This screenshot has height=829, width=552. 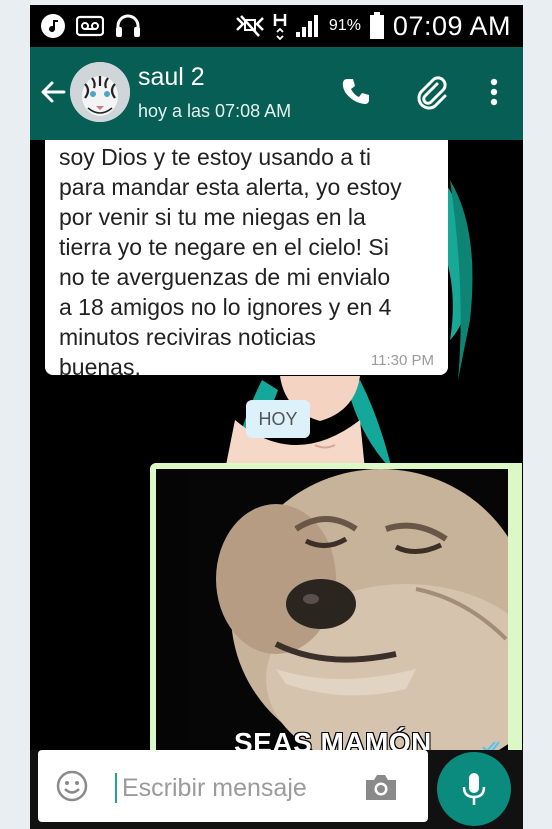 I want to click on camera-button, so click(x=381, y=787).